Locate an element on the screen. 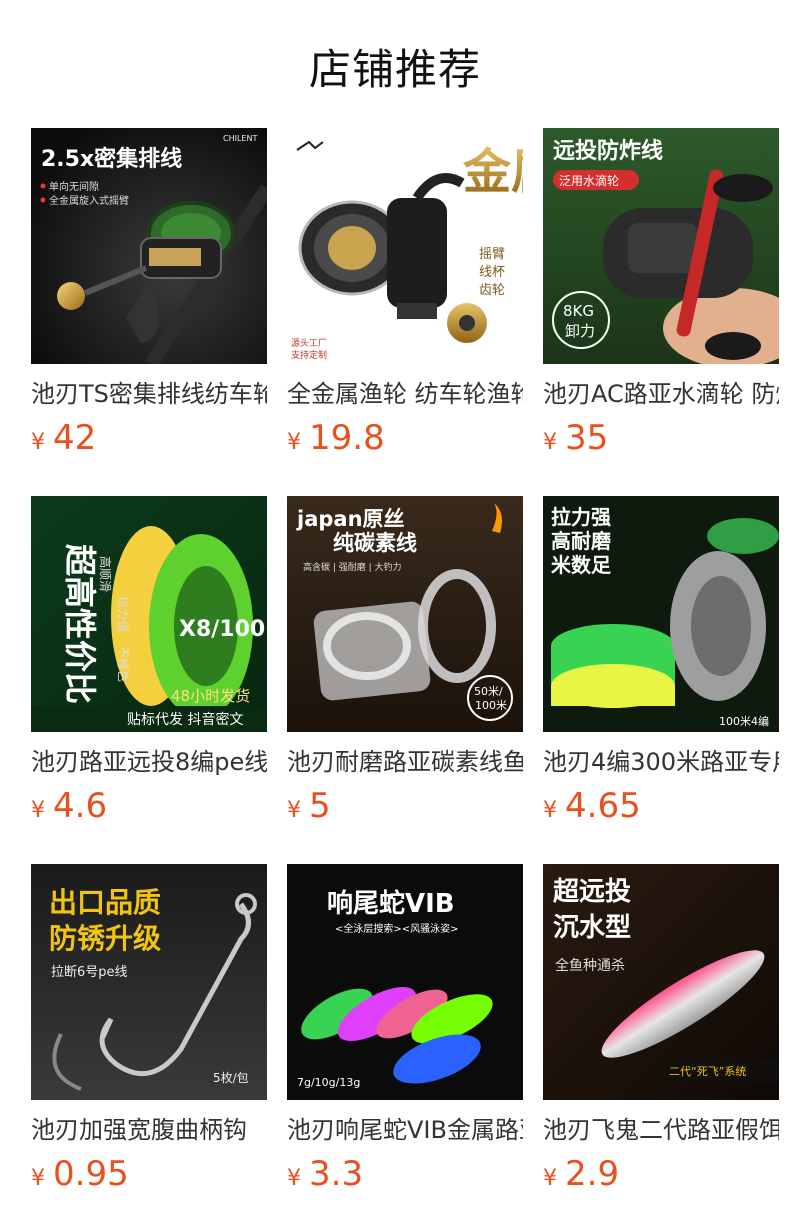  svg-text: 齿轮 is located at coordinates (492, 290).